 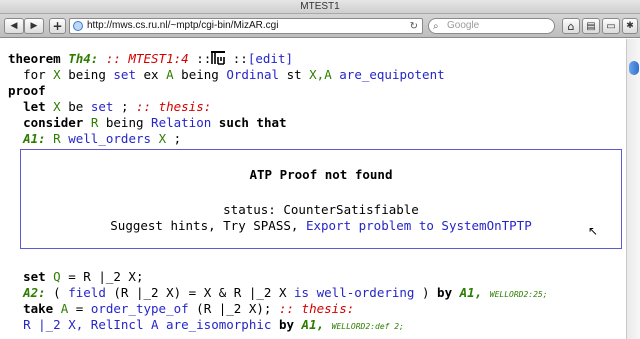 What do you see at coordinates (491, 26) in the screenshot?
I see `search-input: ⌕ Google` at bounding box center [491, 26].